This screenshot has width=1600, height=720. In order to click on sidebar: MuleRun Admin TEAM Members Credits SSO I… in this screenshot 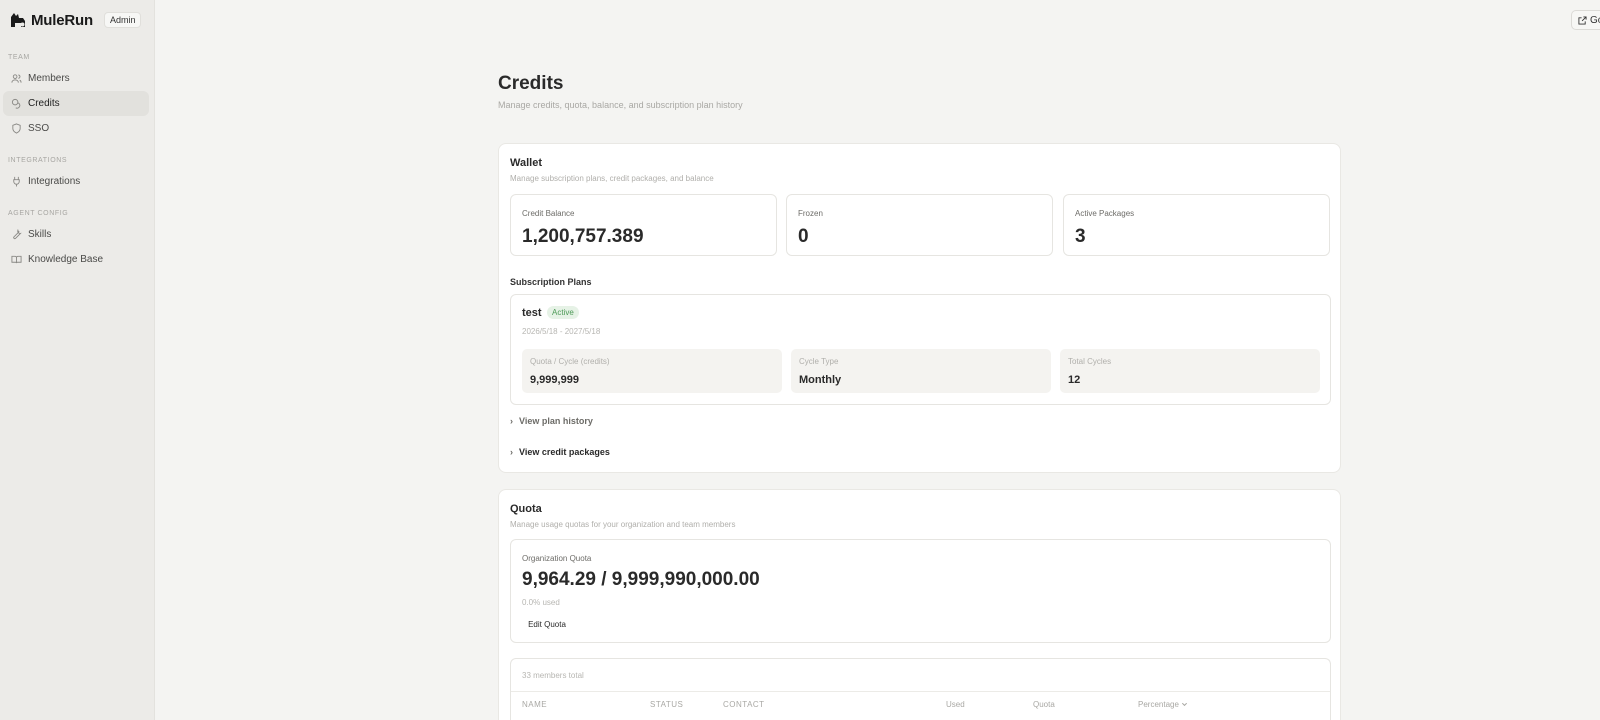, I will do `click(77, 360)`.